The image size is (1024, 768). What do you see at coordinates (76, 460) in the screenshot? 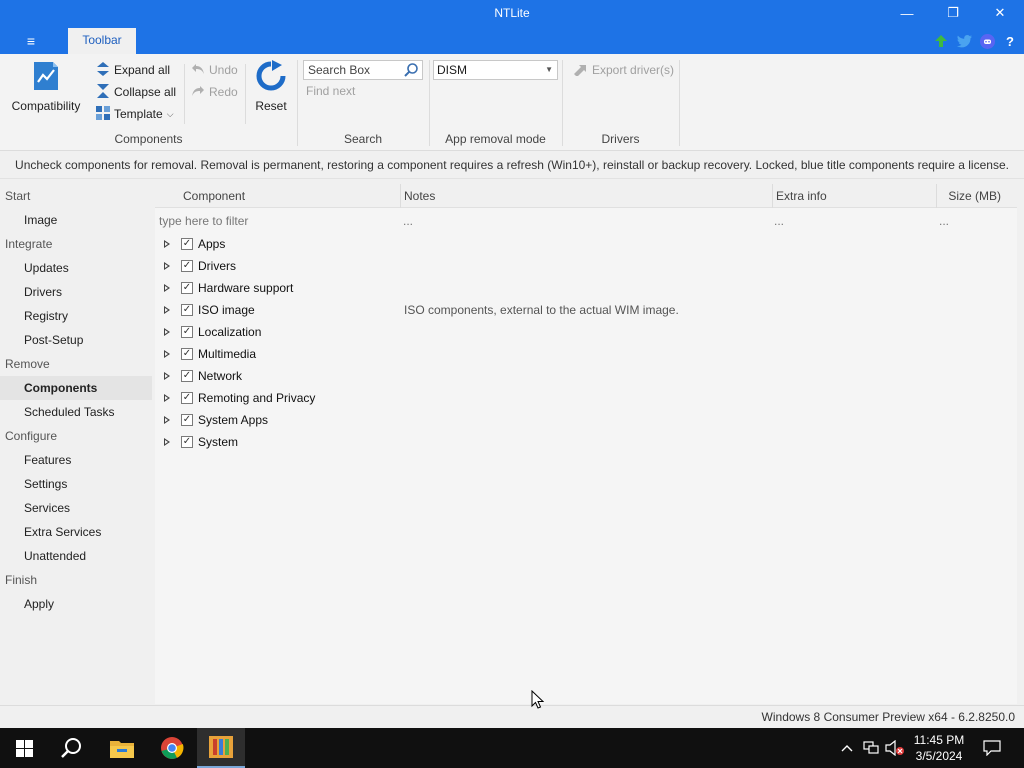
I see `sidebar-item-features: Features` at bounding box center [76, 460].